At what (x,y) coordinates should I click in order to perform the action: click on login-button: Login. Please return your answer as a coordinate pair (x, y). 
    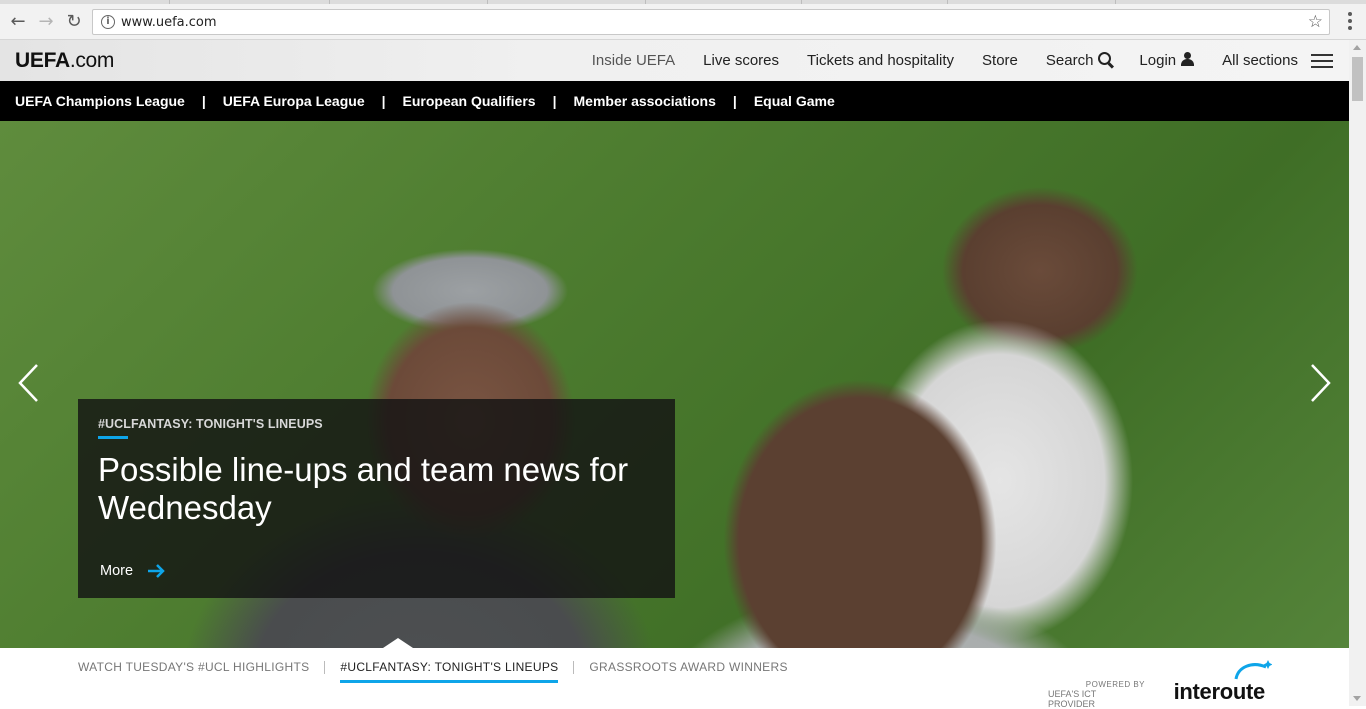
    Looking at the image, I should click on (1167, 60).